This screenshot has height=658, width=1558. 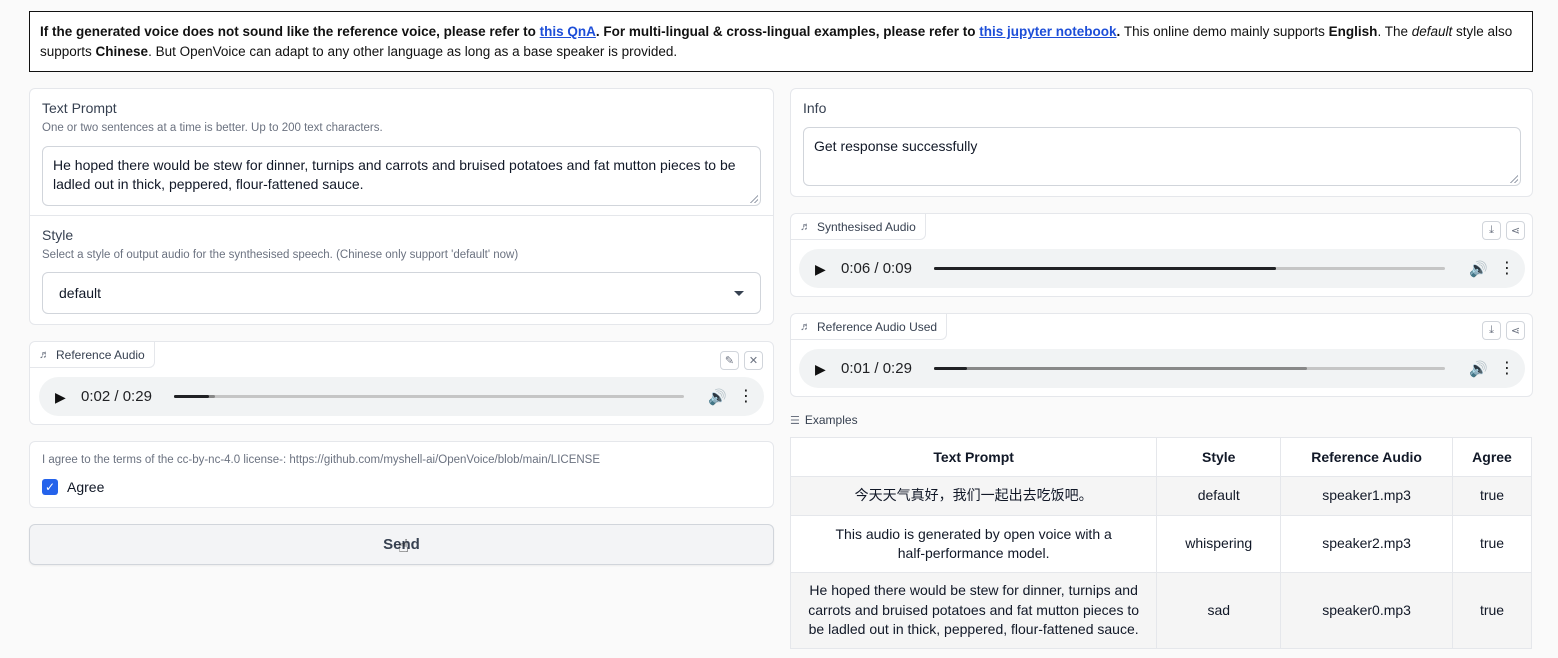 I want to click on examples-header: ☰ Examples, so click(x=824, y=420).